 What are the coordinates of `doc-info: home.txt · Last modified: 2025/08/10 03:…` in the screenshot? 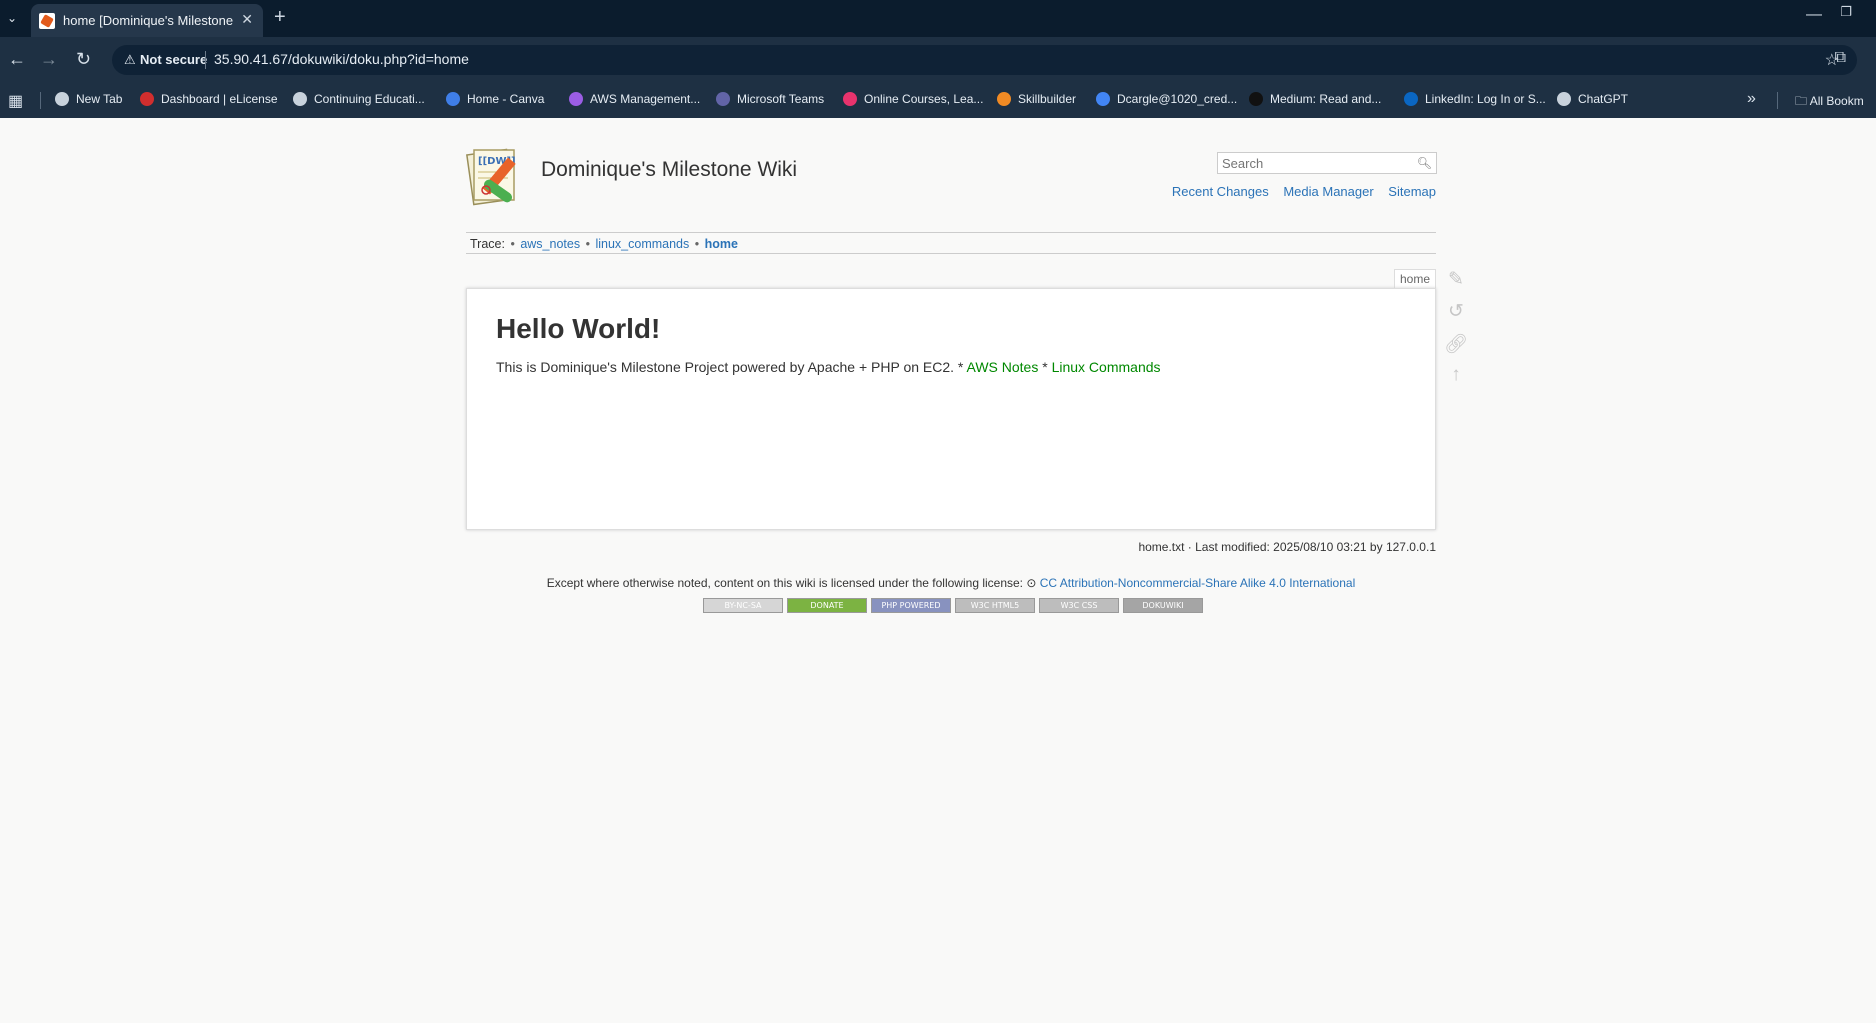 It's located at (1287, 547).